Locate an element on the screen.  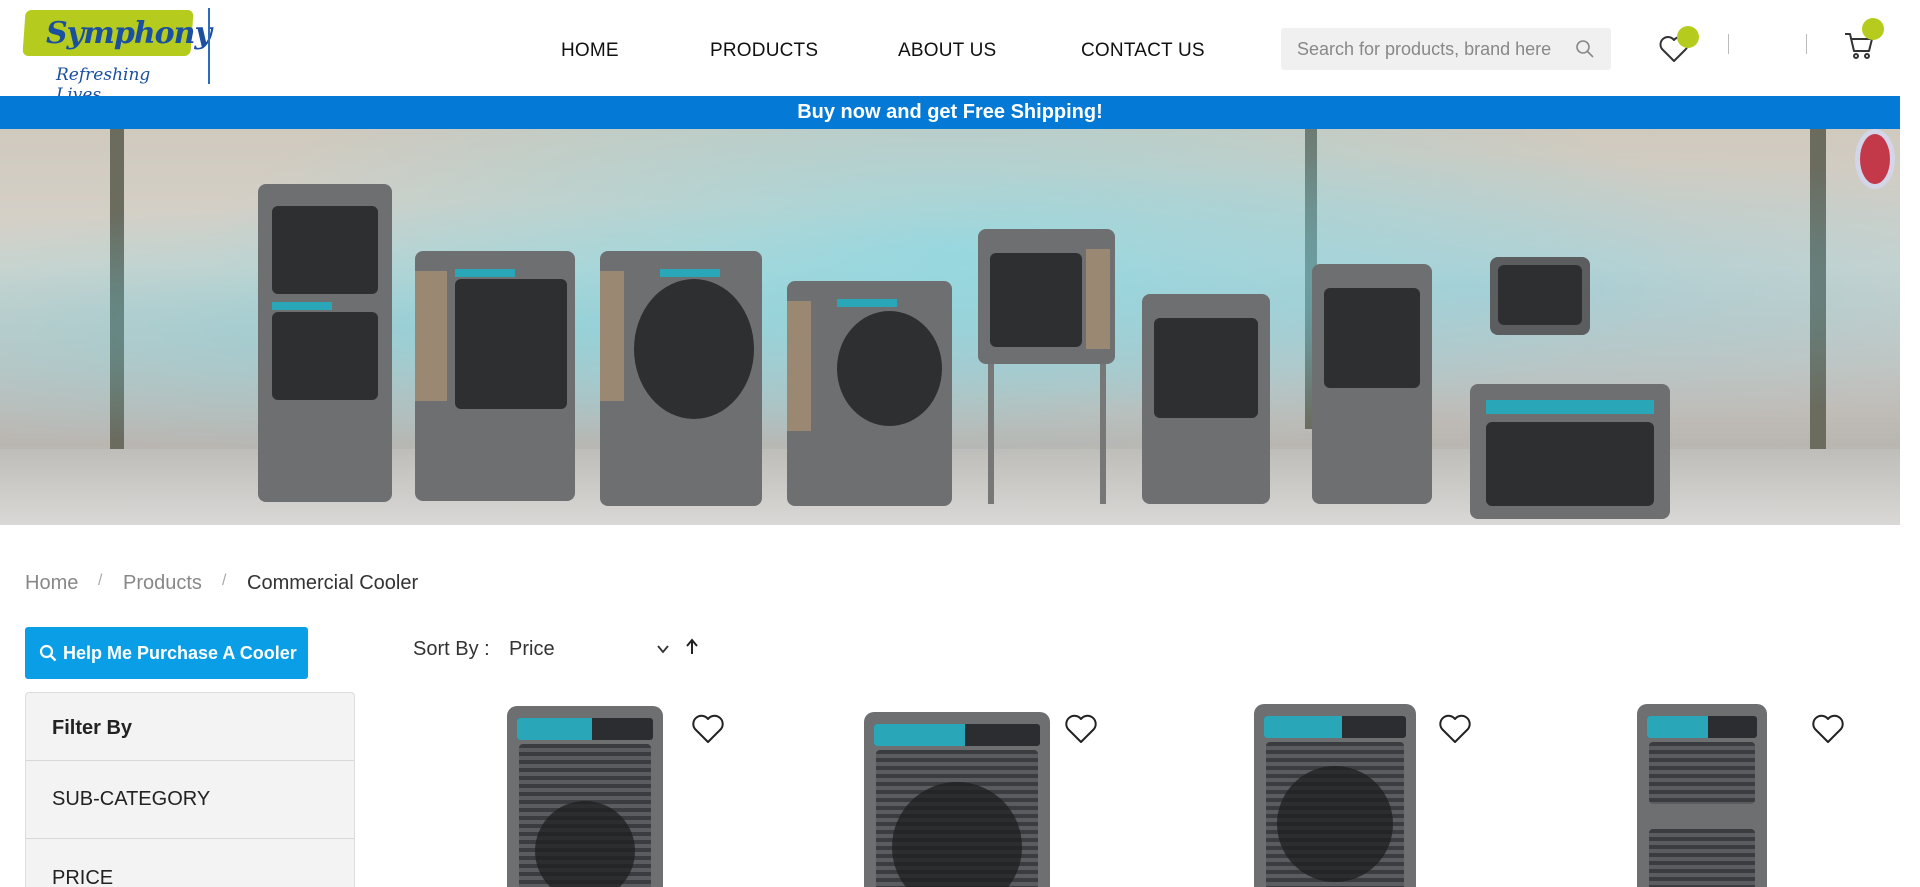
wishlist-badge is located at coordinates (1688, 37).